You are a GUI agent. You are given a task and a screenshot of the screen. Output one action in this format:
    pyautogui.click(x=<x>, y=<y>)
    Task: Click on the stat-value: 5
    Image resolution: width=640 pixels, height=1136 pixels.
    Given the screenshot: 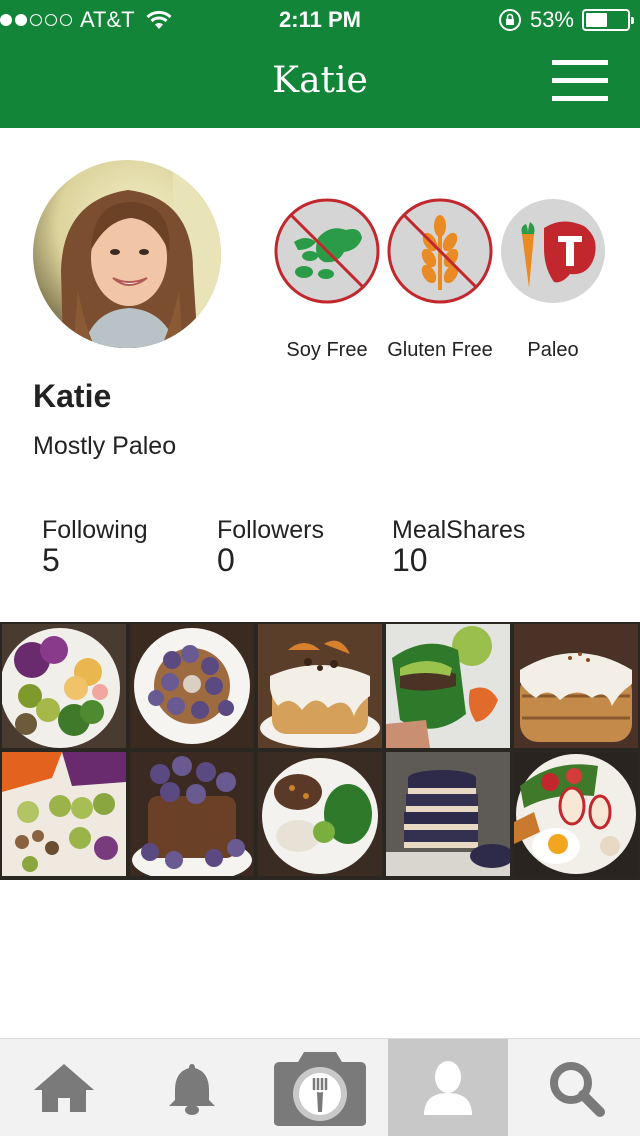 What is the action you would take?
    pyautogui.click(x=51, y=560)
    